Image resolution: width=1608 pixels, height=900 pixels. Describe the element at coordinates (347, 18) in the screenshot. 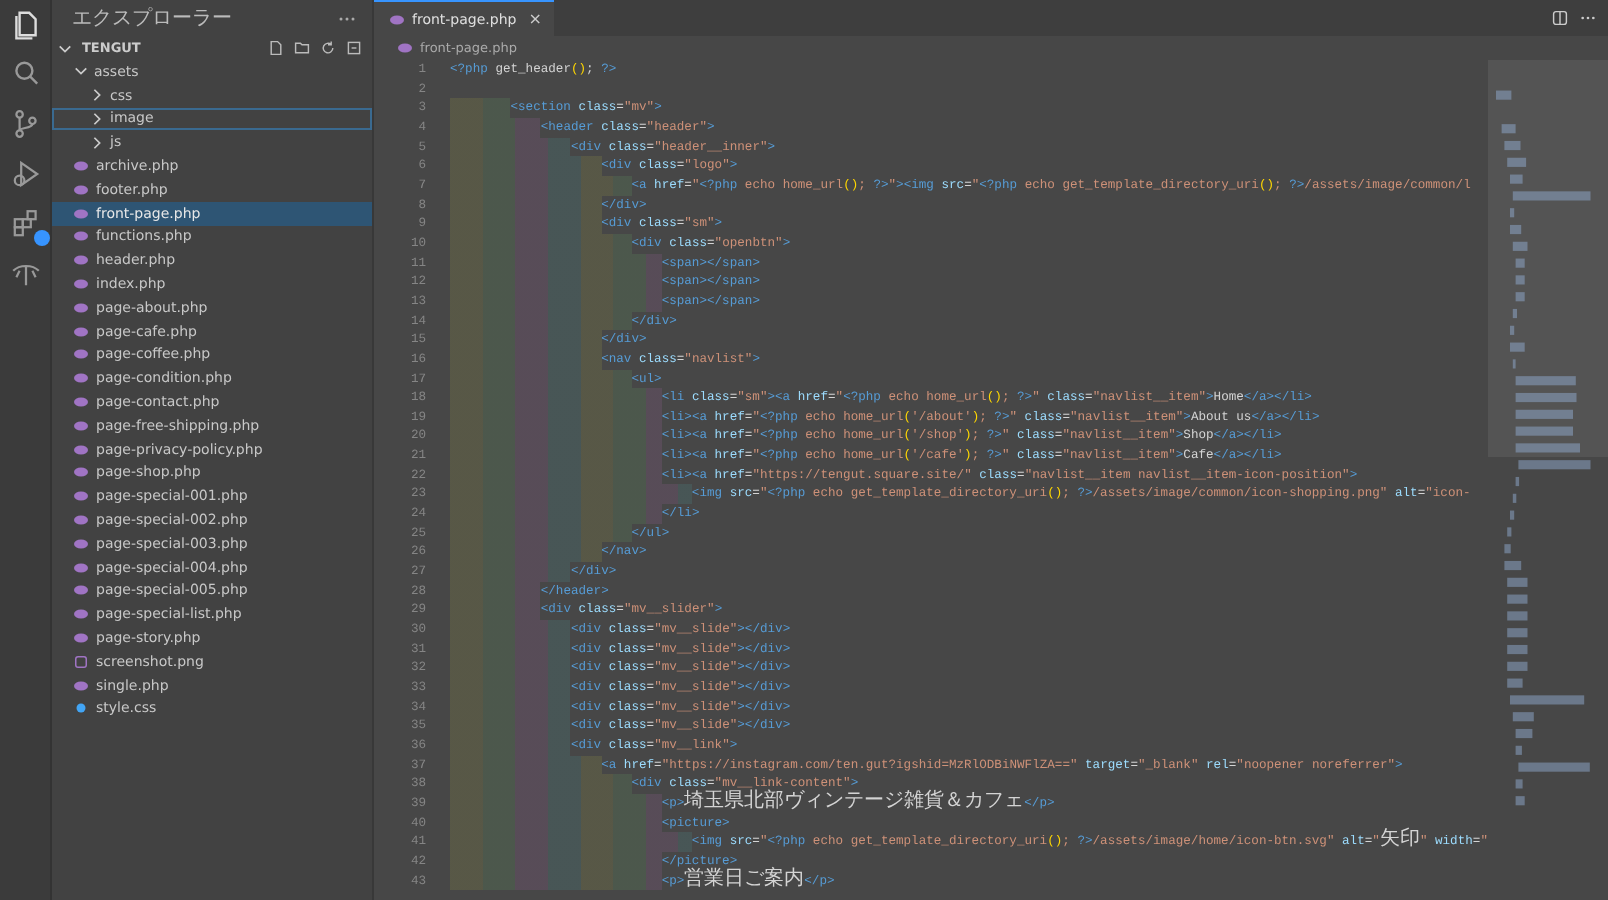

I see `more-icon` at that location.